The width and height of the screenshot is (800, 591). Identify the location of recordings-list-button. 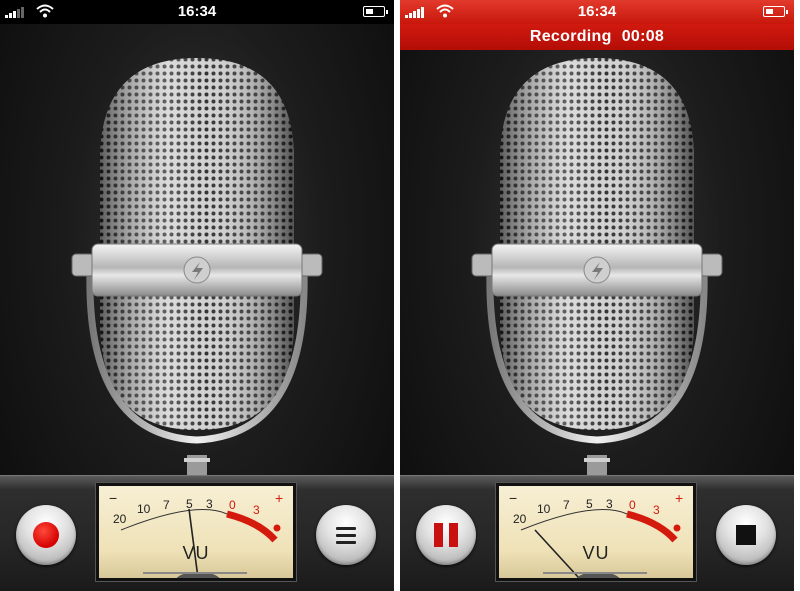
(346, 535).